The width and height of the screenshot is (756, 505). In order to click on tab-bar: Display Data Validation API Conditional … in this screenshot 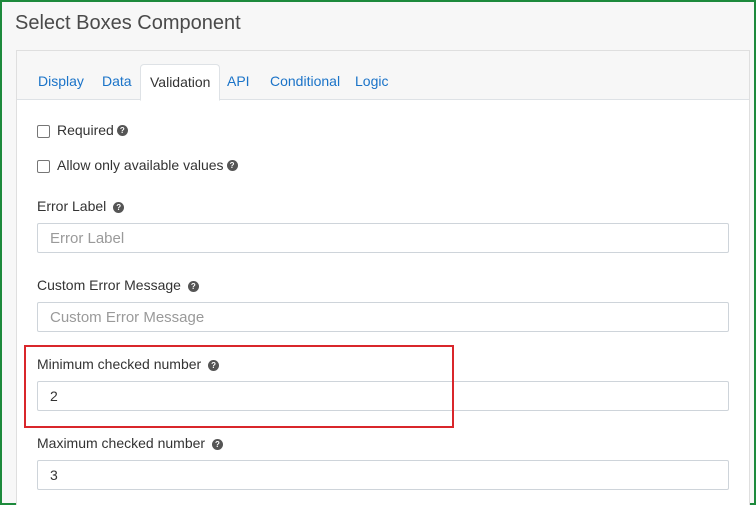, I will do `click(383, 76)`.